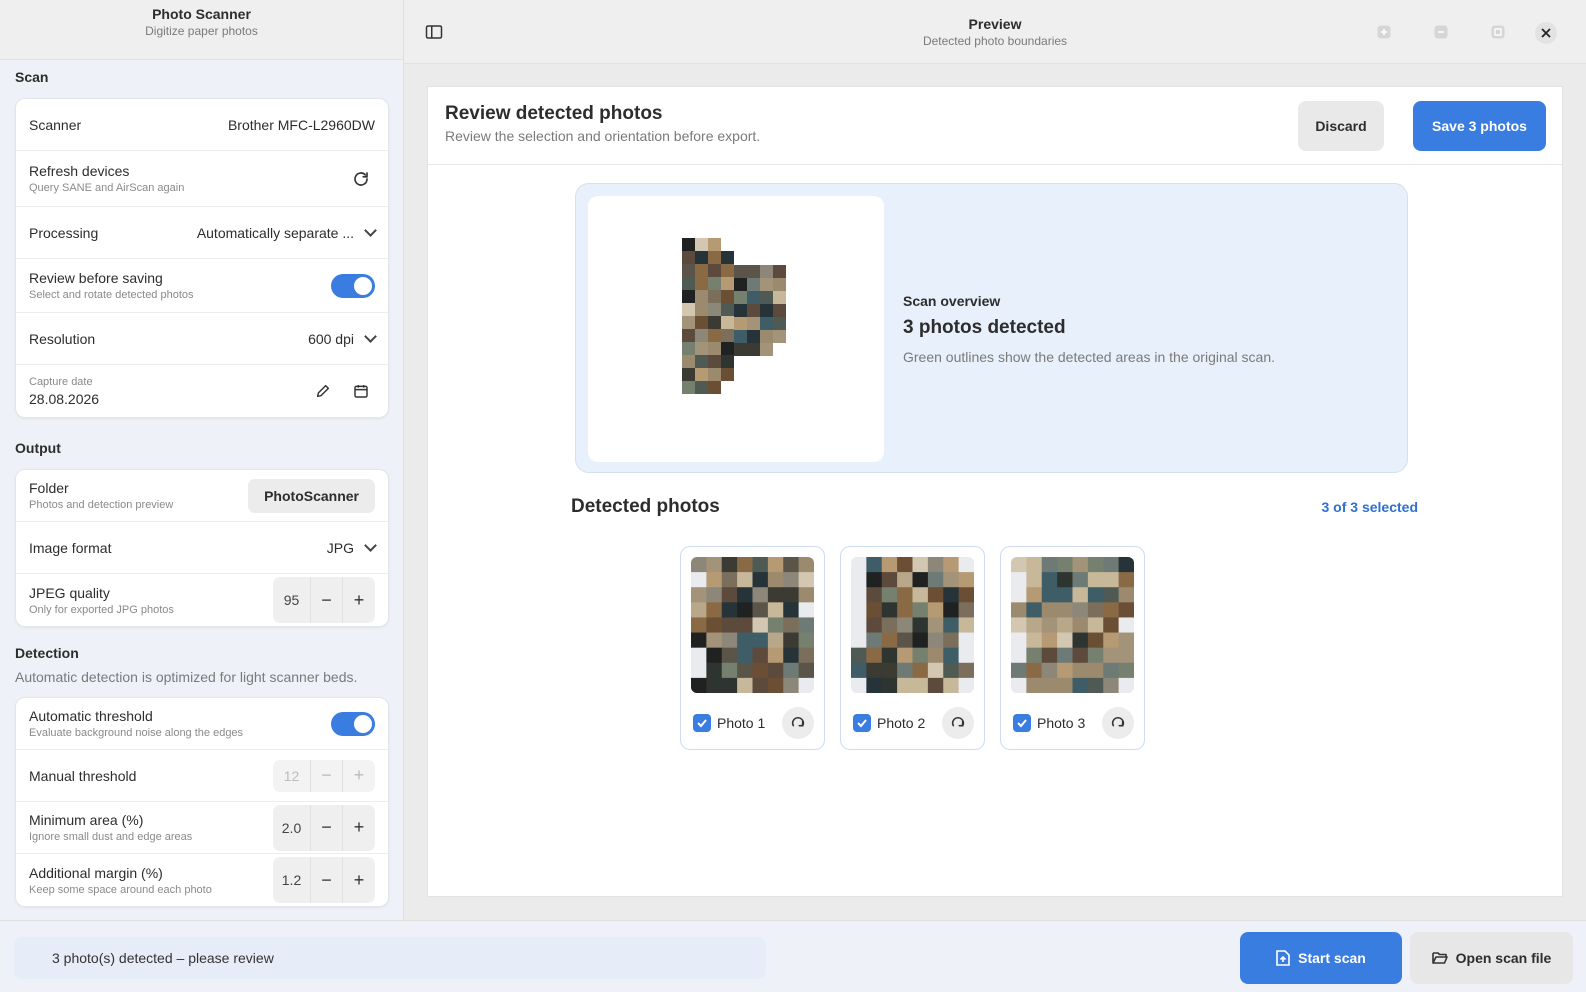 Image resolution: width=1586 pixels, height=992 pixels. Describe the element at coordinates (62, 338) in the screenshot. I see `resolution-label: Resolution` at that location.